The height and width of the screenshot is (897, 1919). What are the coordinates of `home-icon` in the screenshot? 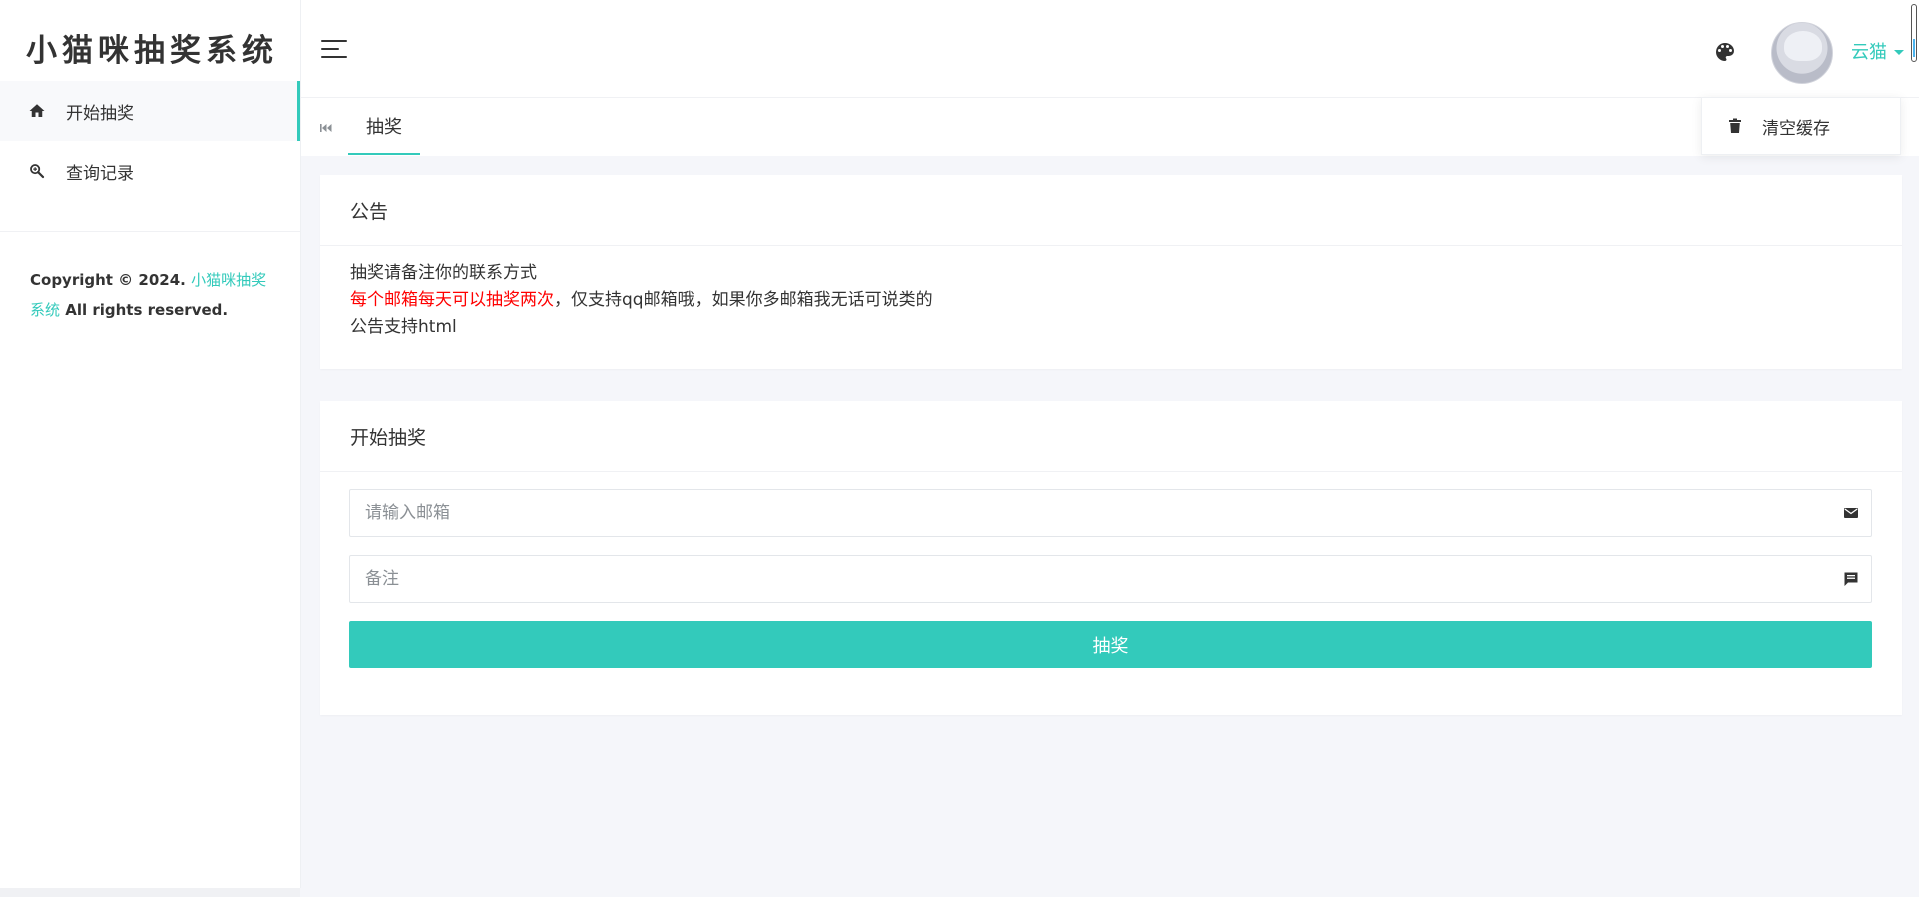 It's located at (37, 111).